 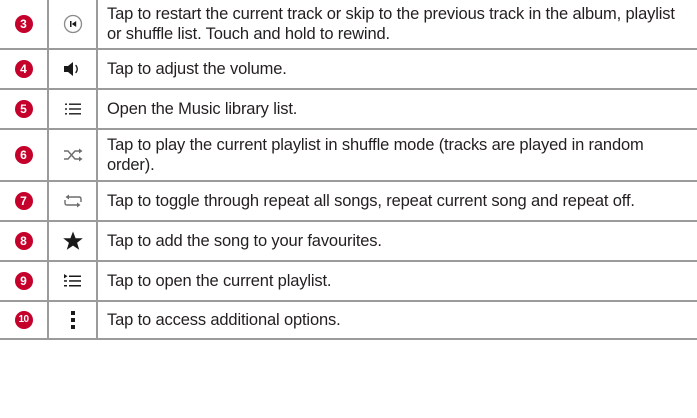 I want to click on step-number-badge: 9, so click(x=23, y=281).